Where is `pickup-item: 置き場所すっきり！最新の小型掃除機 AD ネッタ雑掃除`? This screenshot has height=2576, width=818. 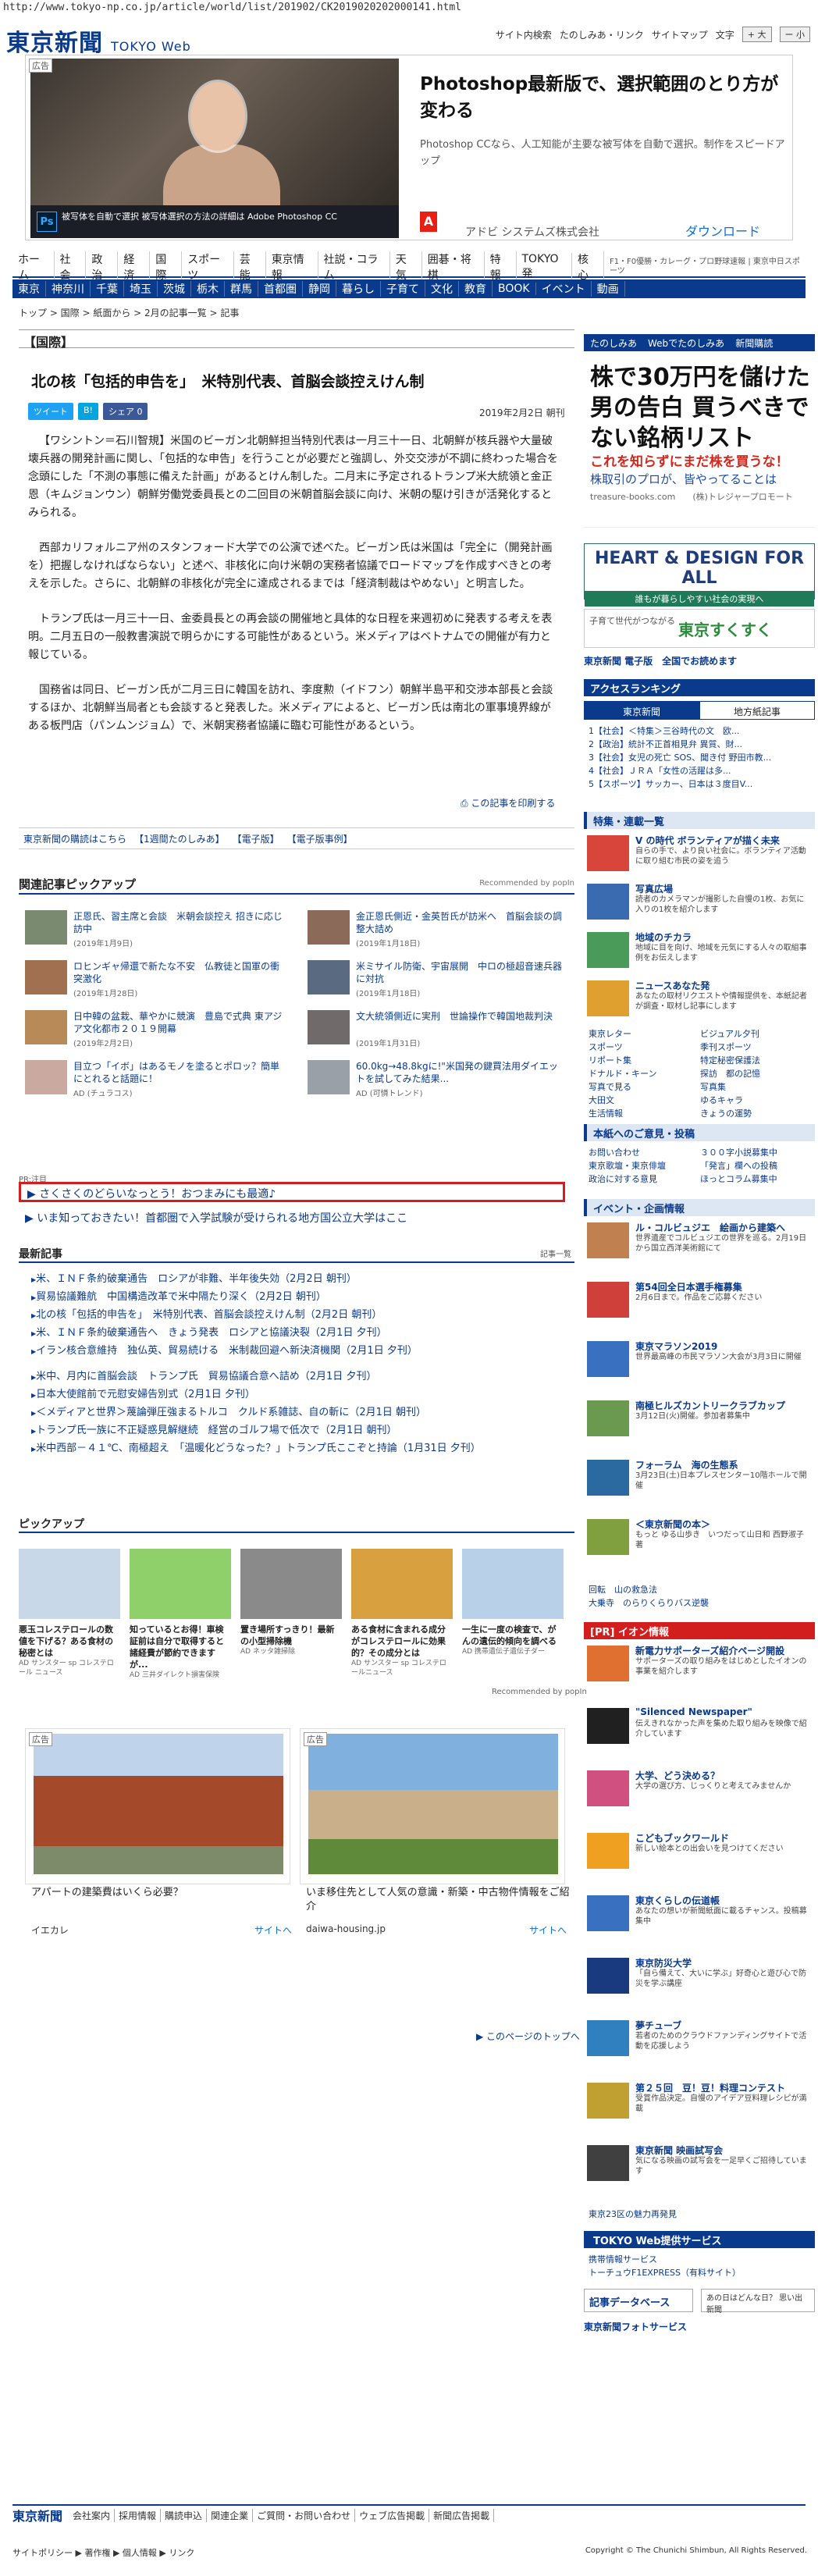 pickup-item: 置き場所すっきり！最新の小型掃除機 AD ネッタ雑掃除 is located at coordinates (291, 1602).